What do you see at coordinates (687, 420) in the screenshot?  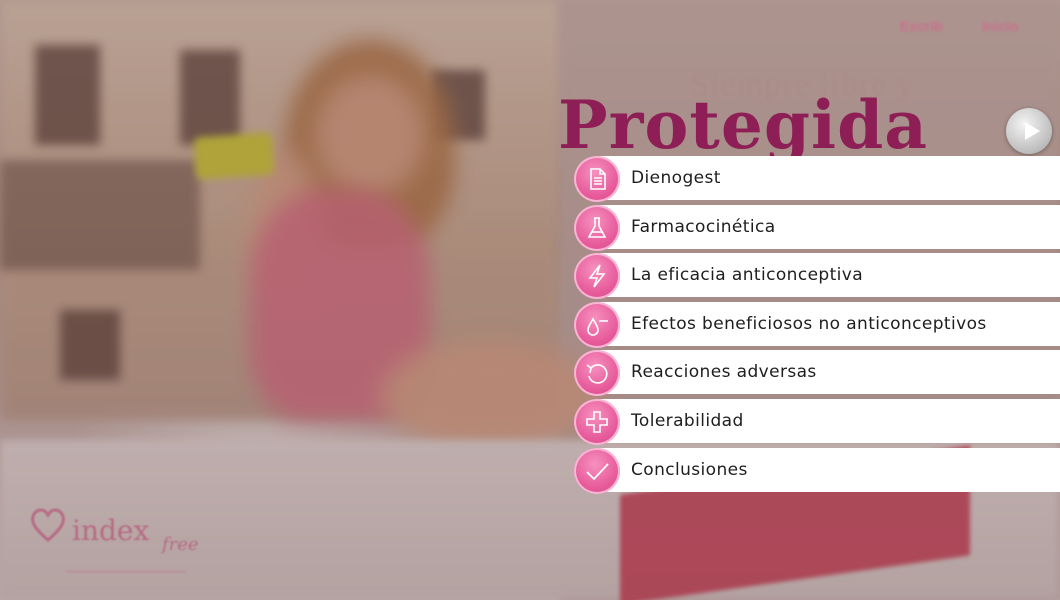 I see `menu-item-label: Tolerabilidad` at bounding box center [687, 420].